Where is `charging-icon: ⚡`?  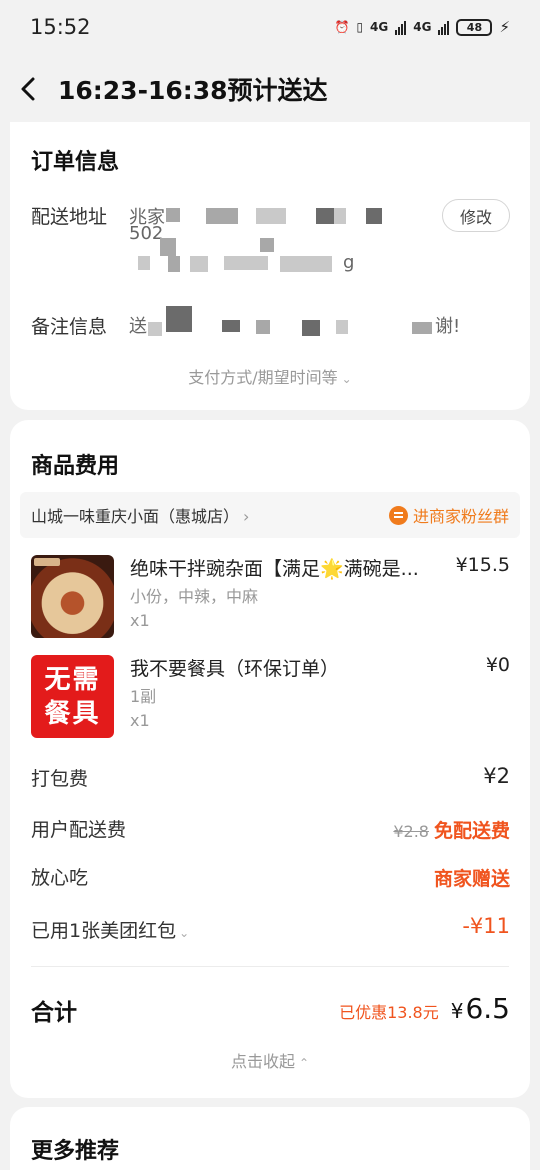
charging-icon: ⚡ is located at coordinates (504, 27).